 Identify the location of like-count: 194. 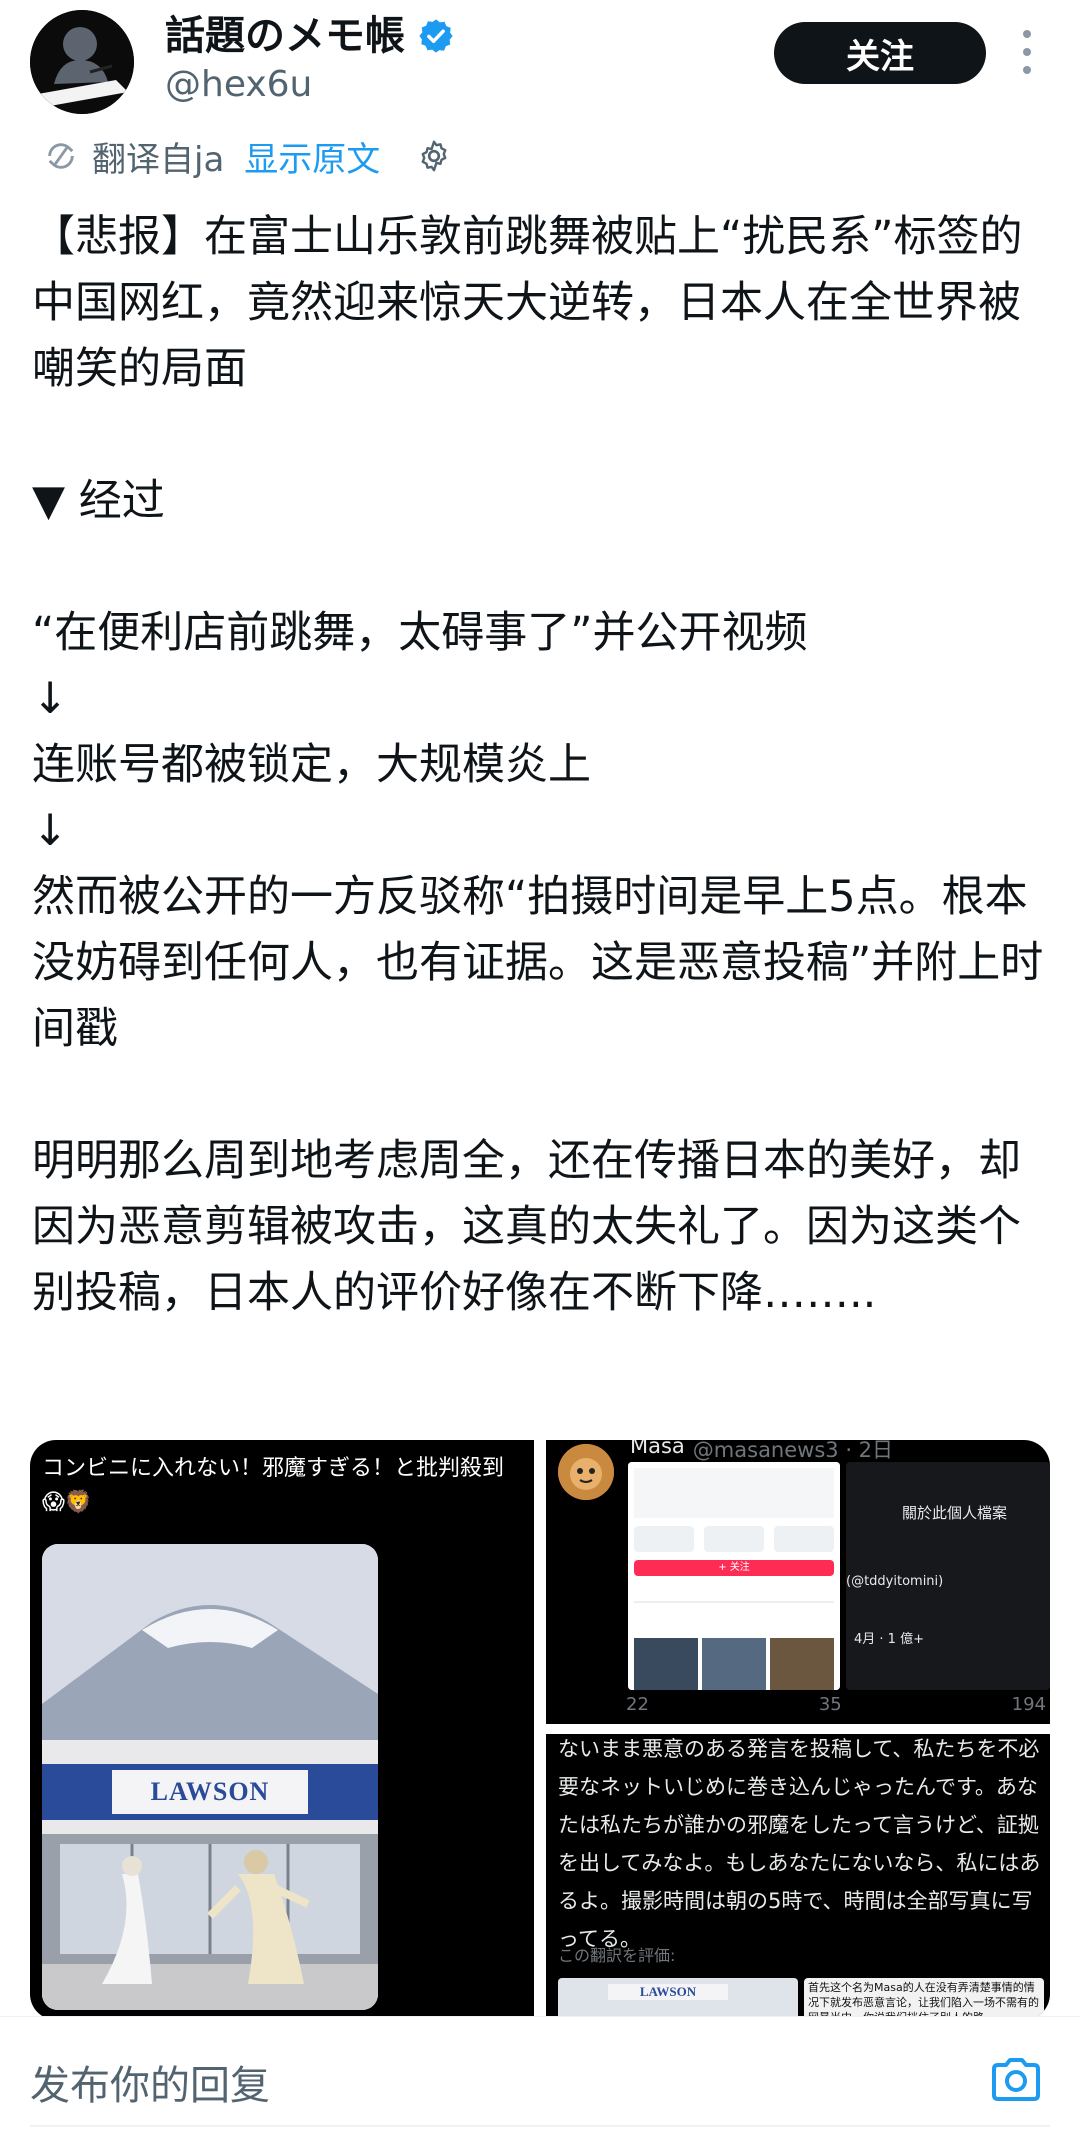
(1028, 1704).